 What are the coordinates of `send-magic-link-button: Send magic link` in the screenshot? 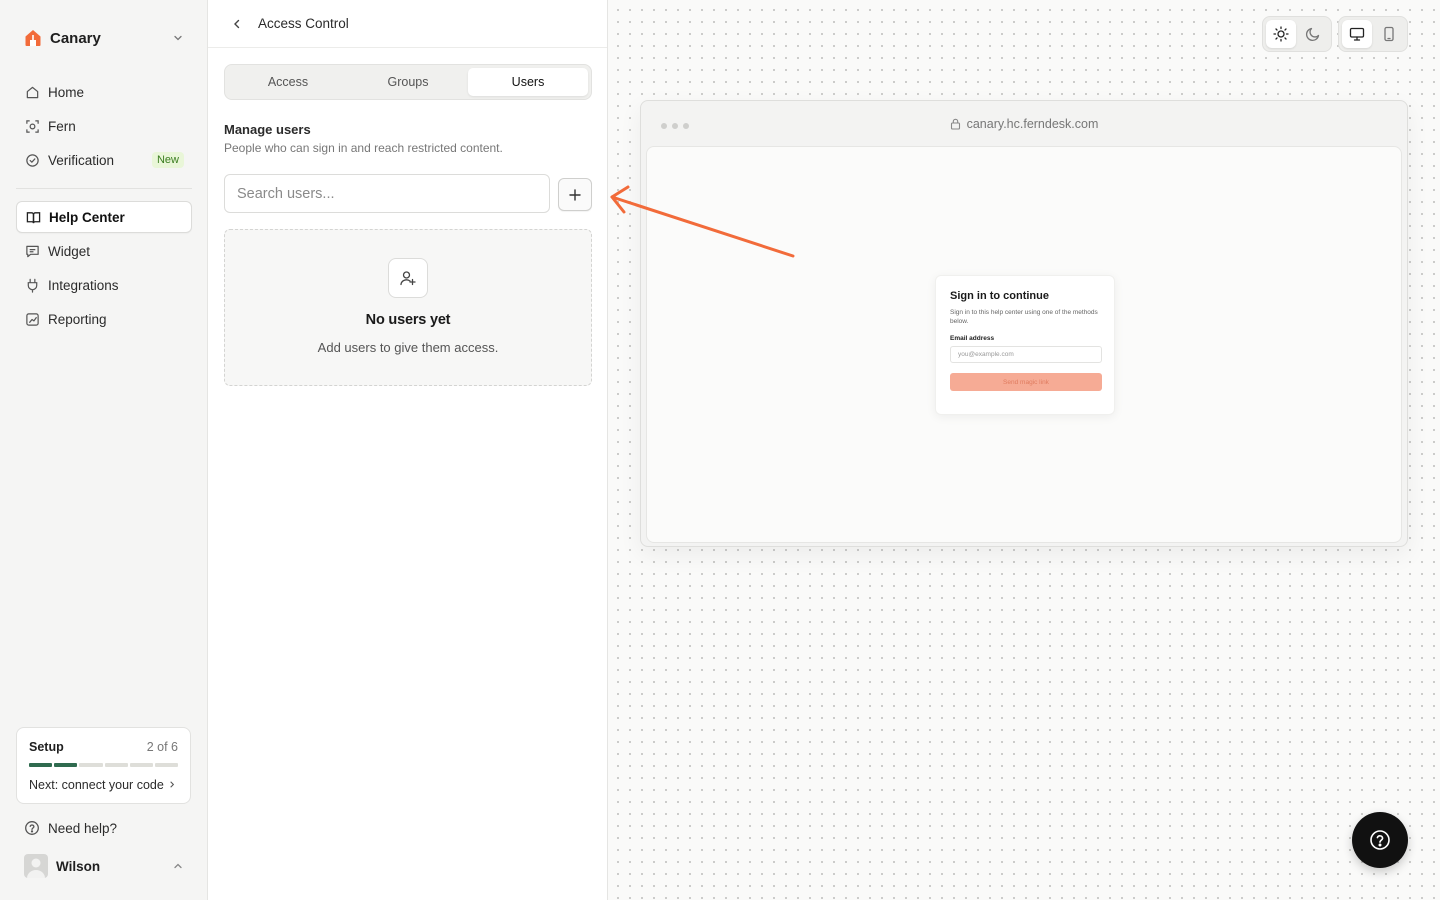 It's located at (1026, 382).